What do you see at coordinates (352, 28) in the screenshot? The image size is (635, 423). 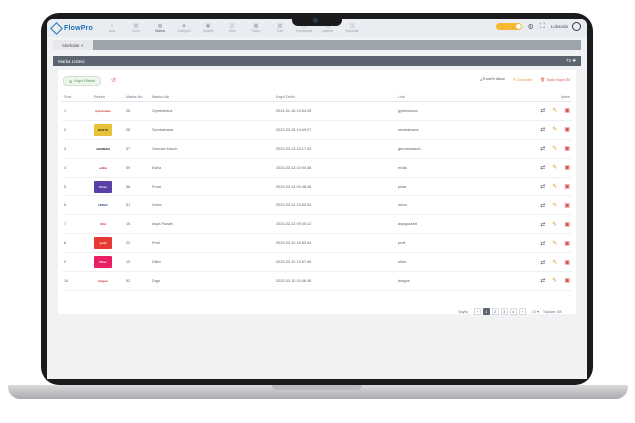 I see `nav-item: ◲ Raporlar` at bounding box center [352, 28].